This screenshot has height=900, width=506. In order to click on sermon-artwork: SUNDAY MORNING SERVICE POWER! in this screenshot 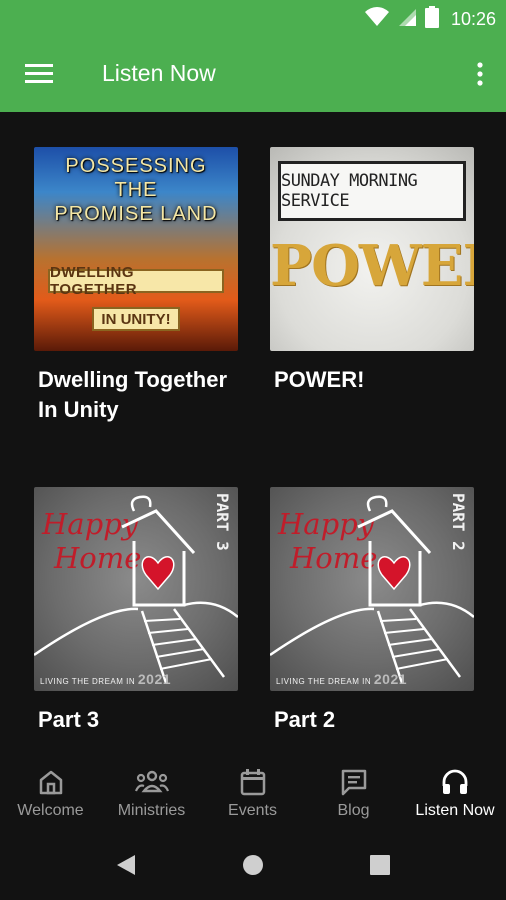, I will do `click(372, 249)`.